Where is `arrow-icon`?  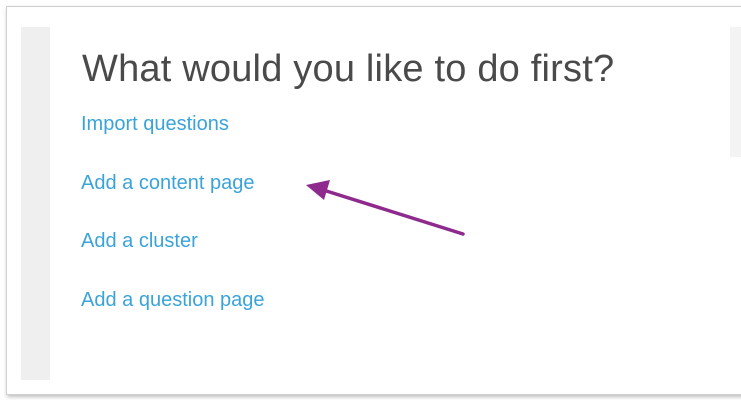
arrow-icon is located at coordinates (385, 208).